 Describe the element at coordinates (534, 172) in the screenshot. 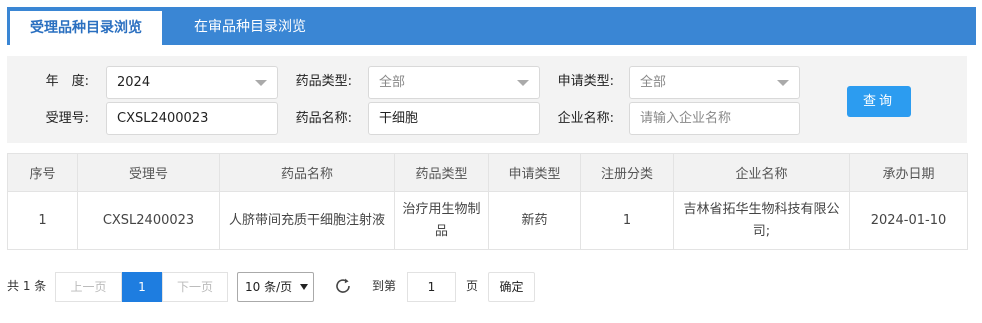

I see `col-header-apply-type: 申请类型` at that location.